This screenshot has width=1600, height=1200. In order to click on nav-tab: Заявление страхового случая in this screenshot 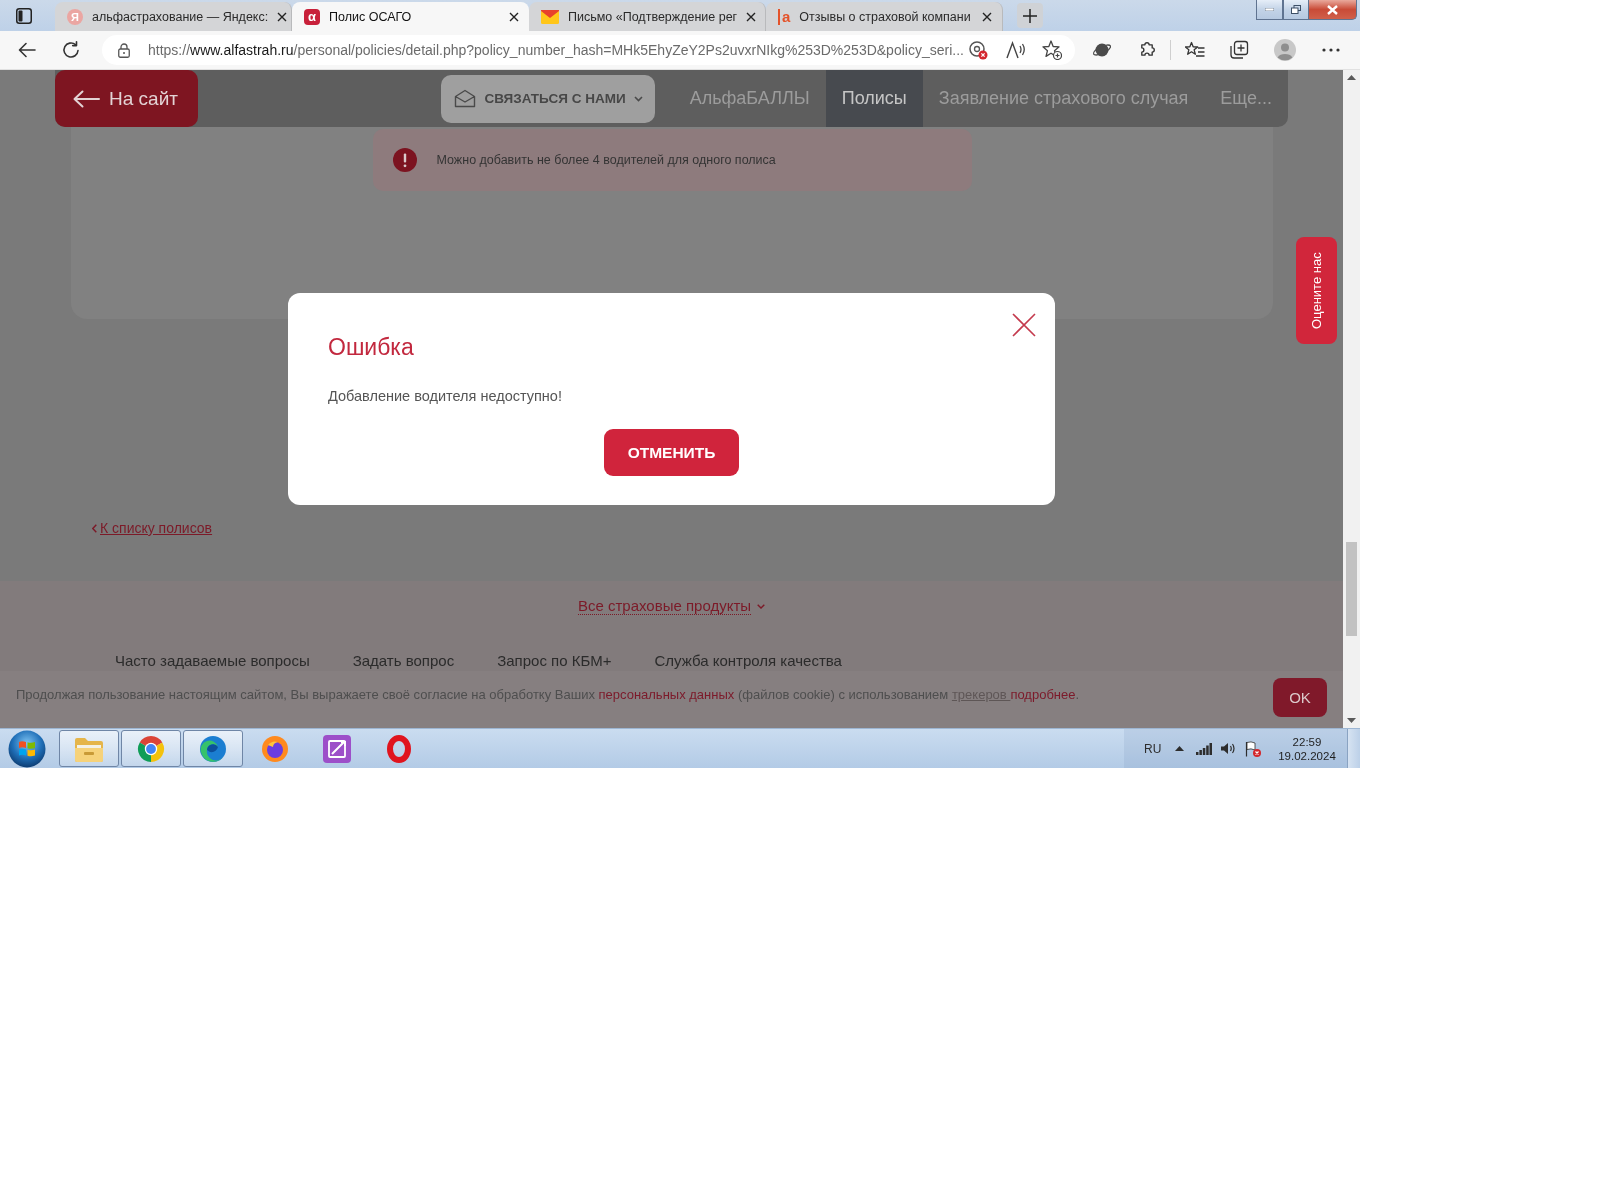, I will do `click(1063, 98)`.